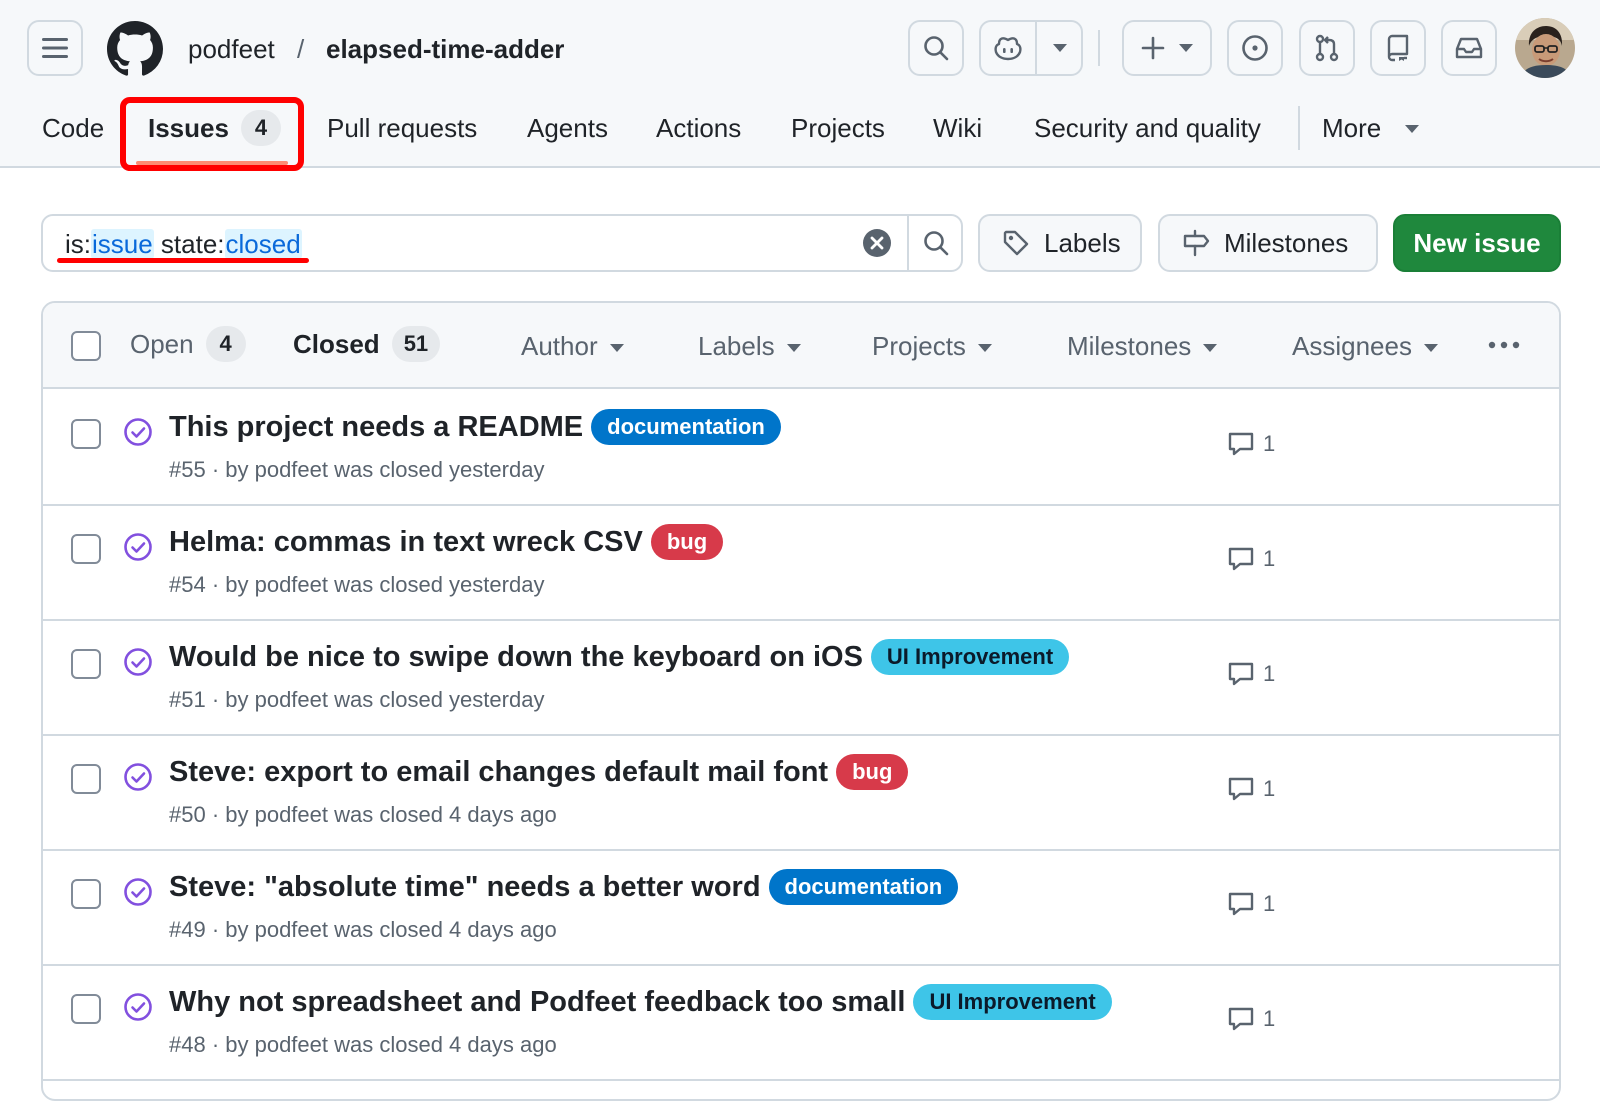 Image resolution: width=1600 pixels, height=1101 pixels. What do you see at coordinates (1365, 346) in the screenshot?
I see `filter-assignees: Assignees` at bounding box center [1365, 346].